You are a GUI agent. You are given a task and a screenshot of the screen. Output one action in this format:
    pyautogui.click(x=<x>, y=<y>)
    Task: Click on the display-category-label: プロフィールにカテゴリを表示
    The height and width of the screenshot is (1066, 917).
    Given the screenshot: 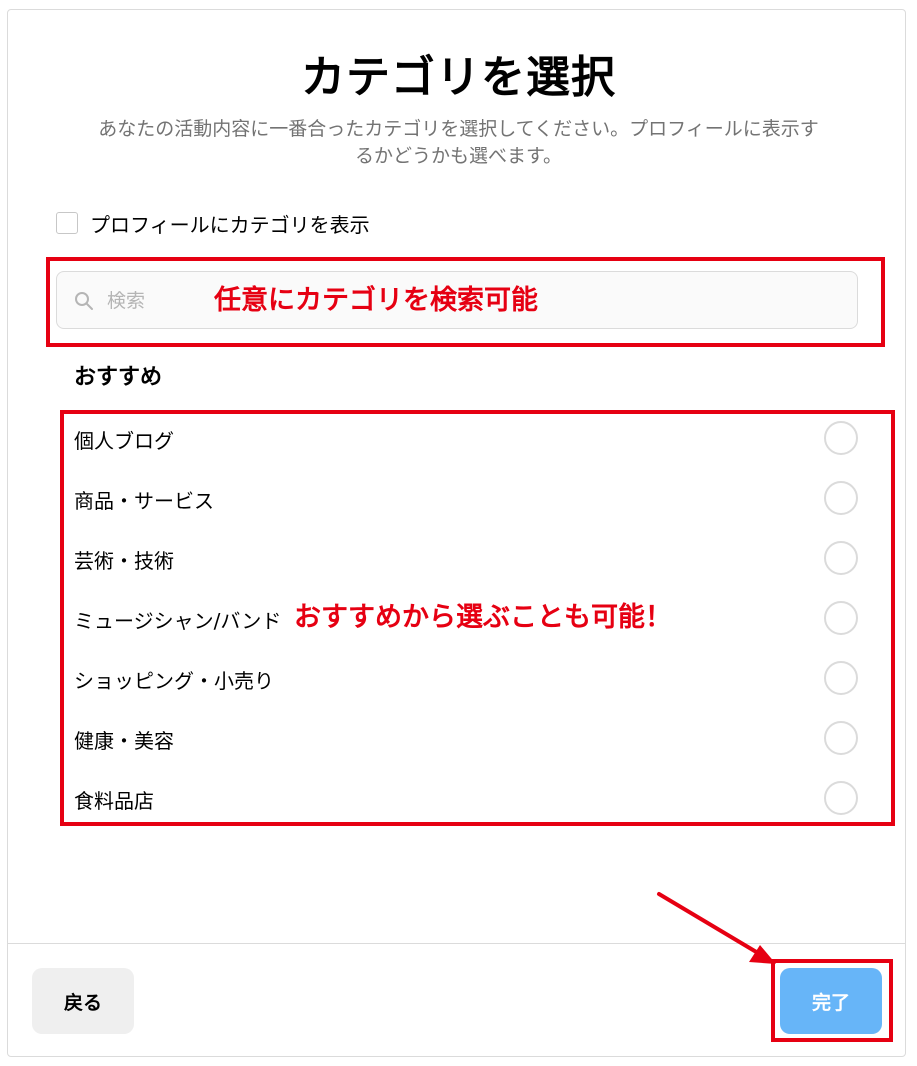 What is the action you would take?
    pyautogui.click(x=230, y=224)
    